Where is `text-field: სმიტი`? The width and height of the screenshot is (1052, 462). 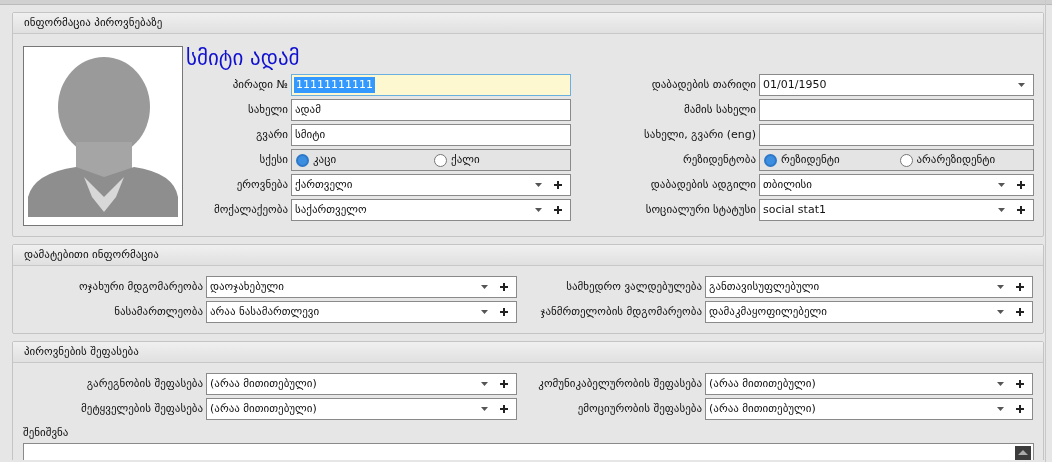 text-field: სმიტი is located at coordinates (431, 135).